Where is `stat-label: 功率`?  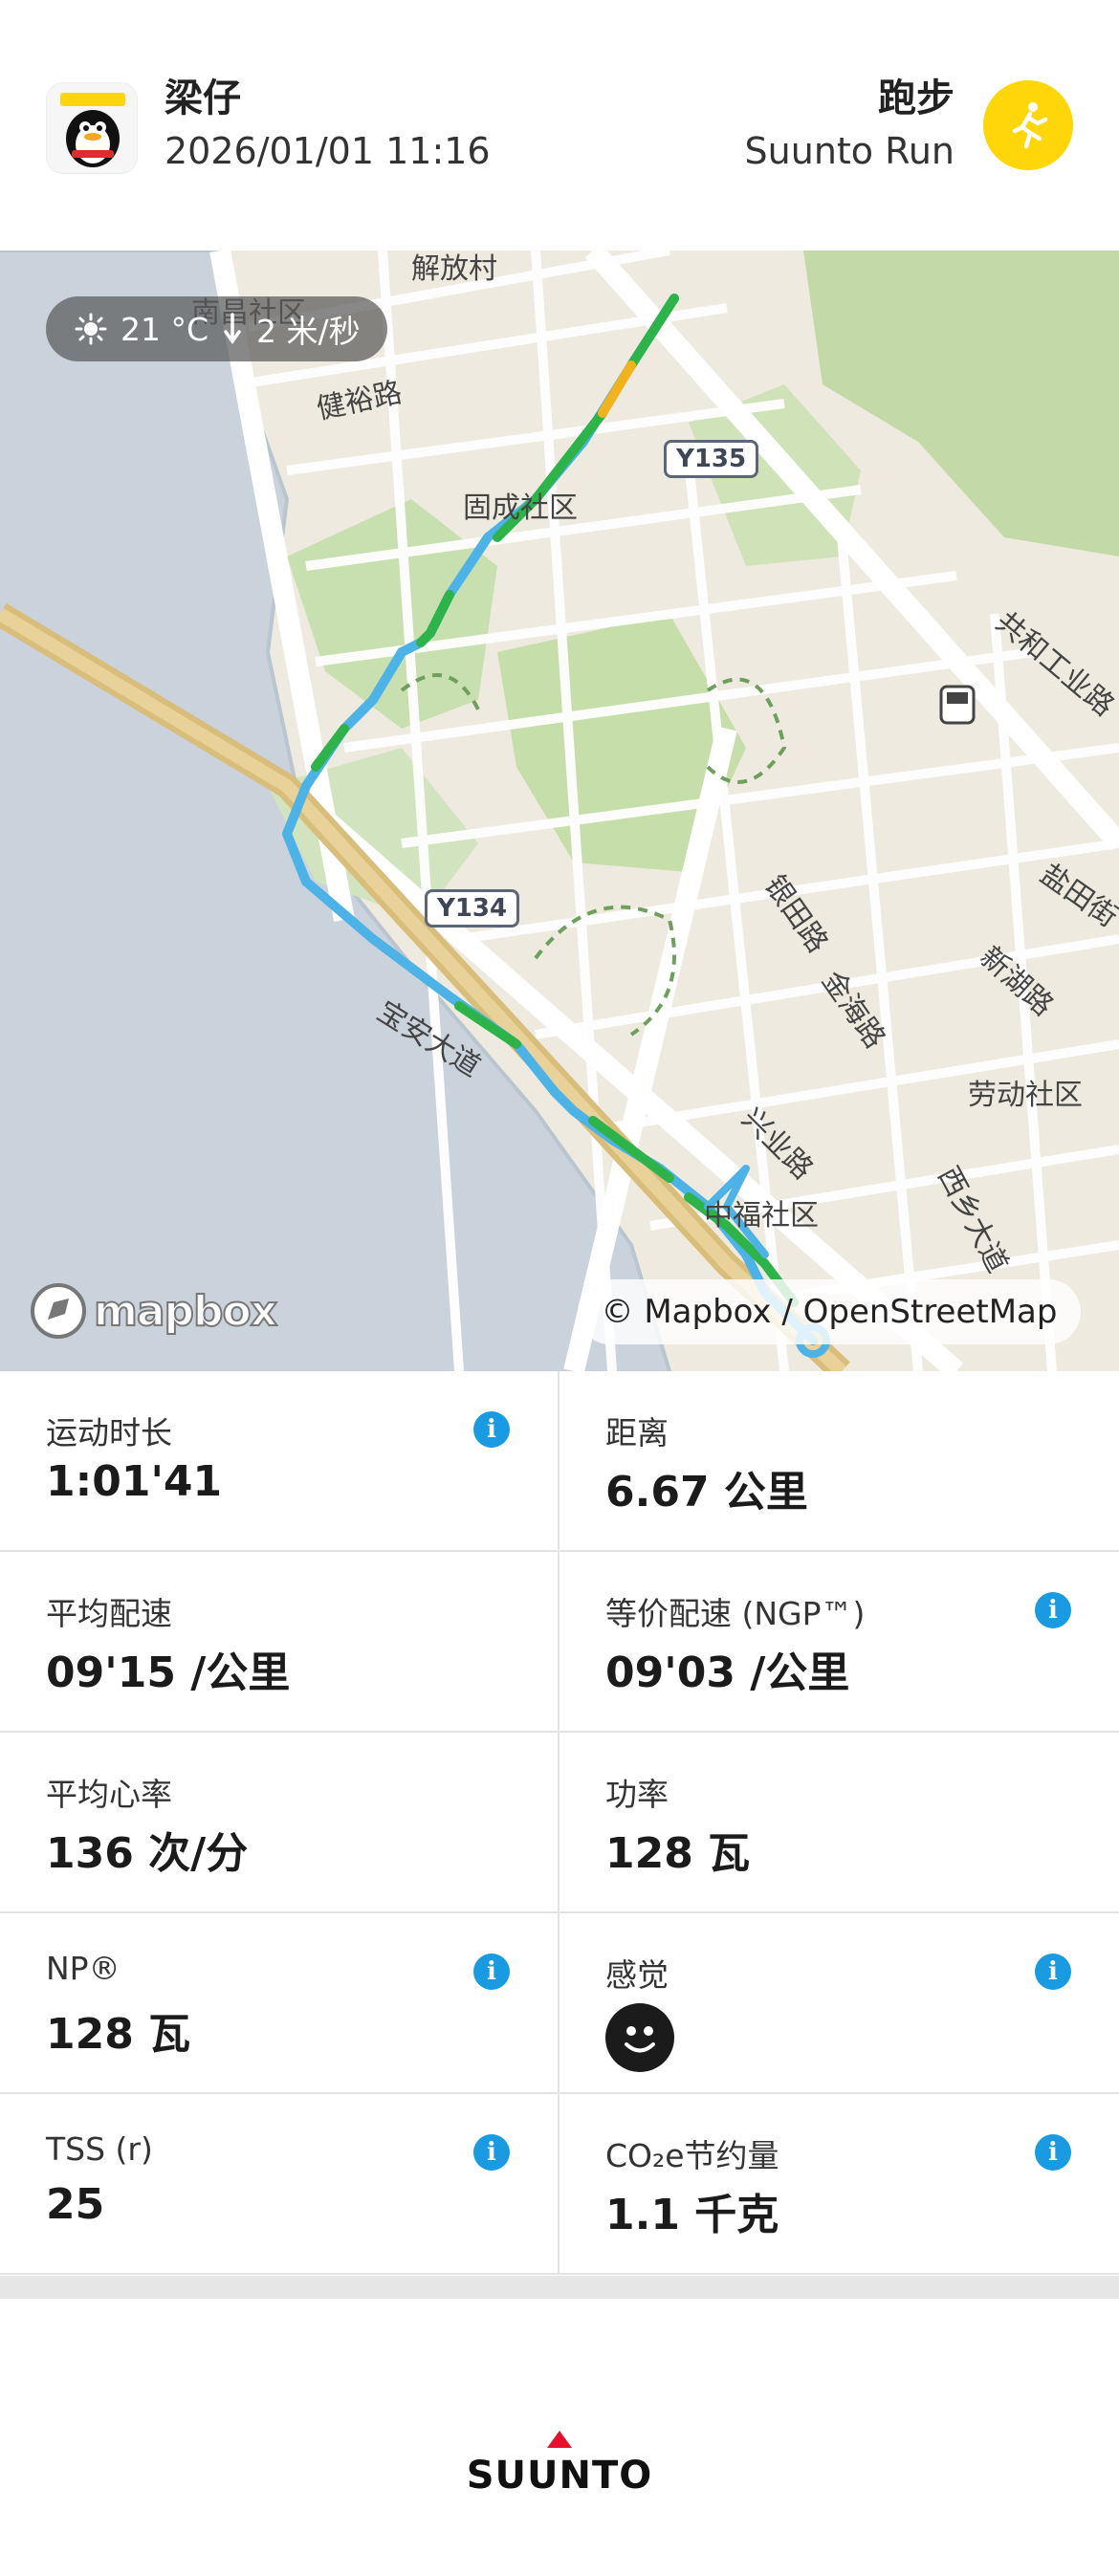 stat-label: 功率 is located at coordinates (637, 1794).